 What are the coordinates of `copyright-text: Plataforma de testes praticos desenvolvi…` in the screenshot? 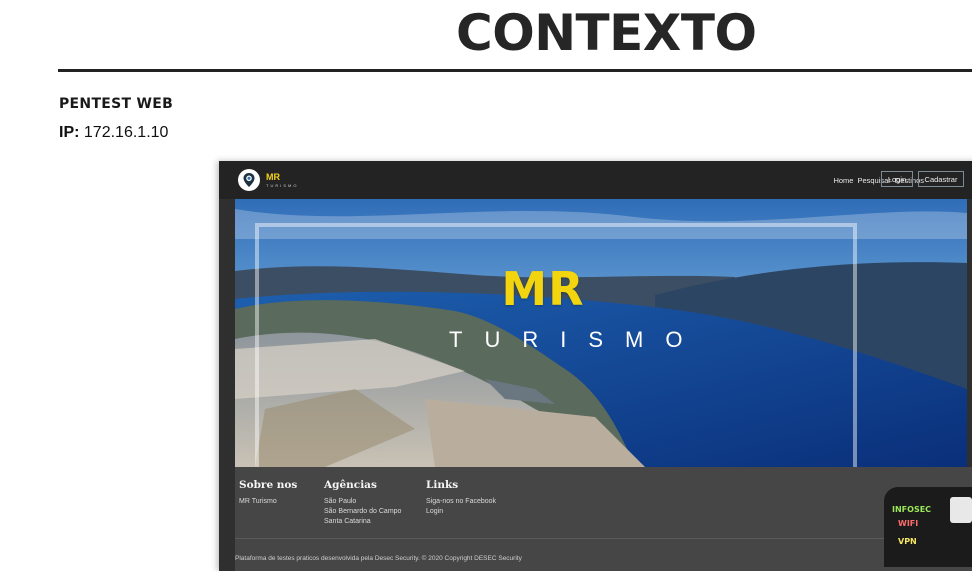 It's located at (378, 558).